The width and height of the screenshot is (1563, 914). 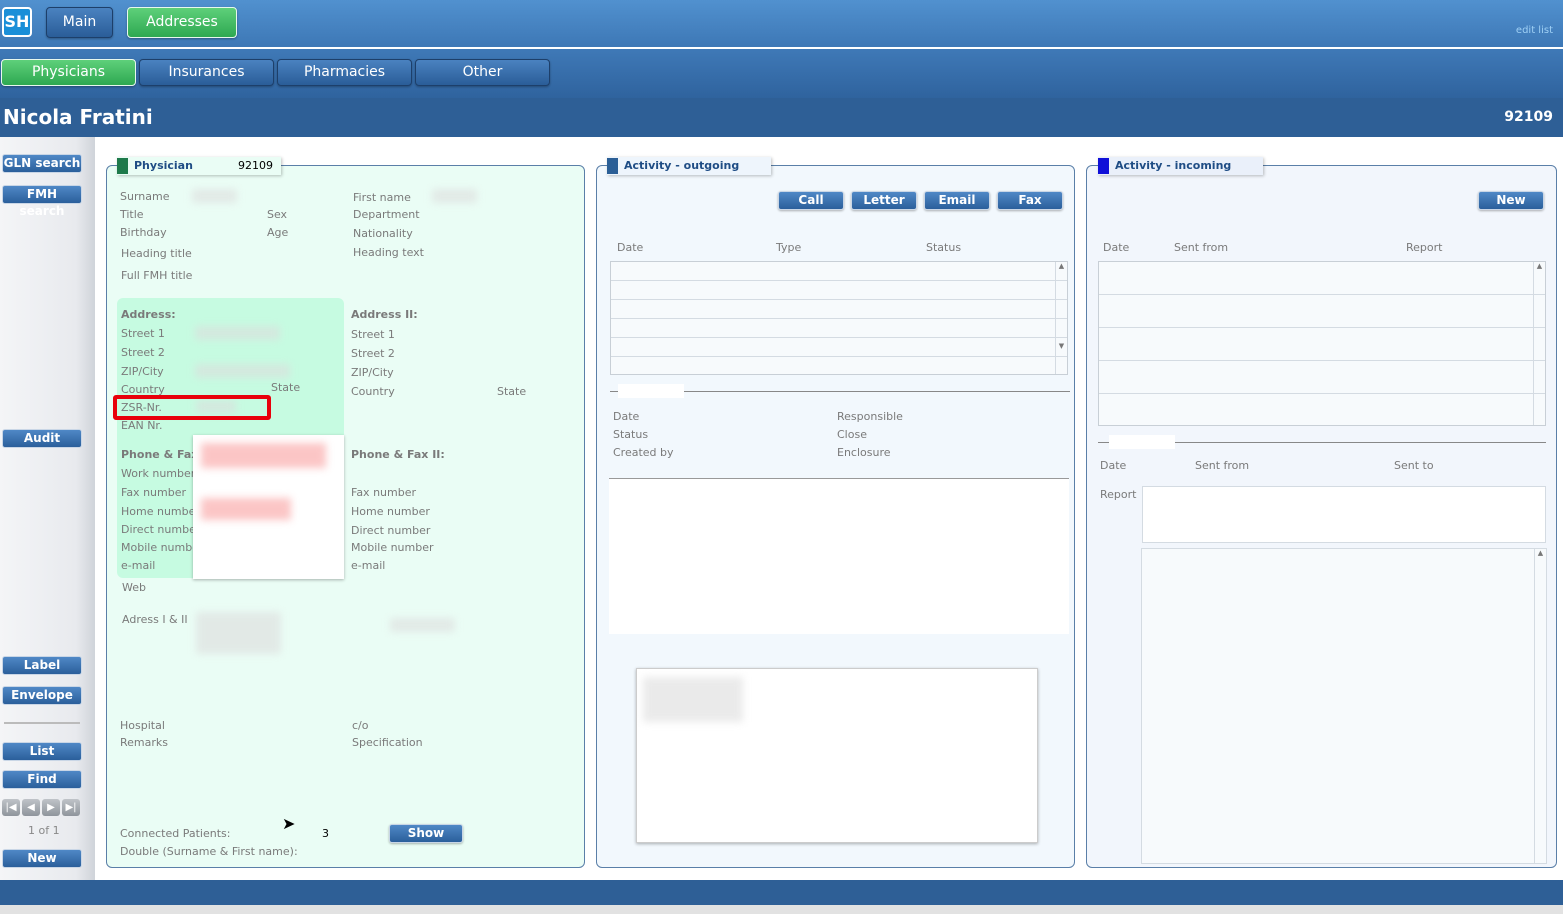 What do you see at coordinates (277, 214) in the screenshot?
I see `sex-label: Sex` at bounding box center [277, 214].